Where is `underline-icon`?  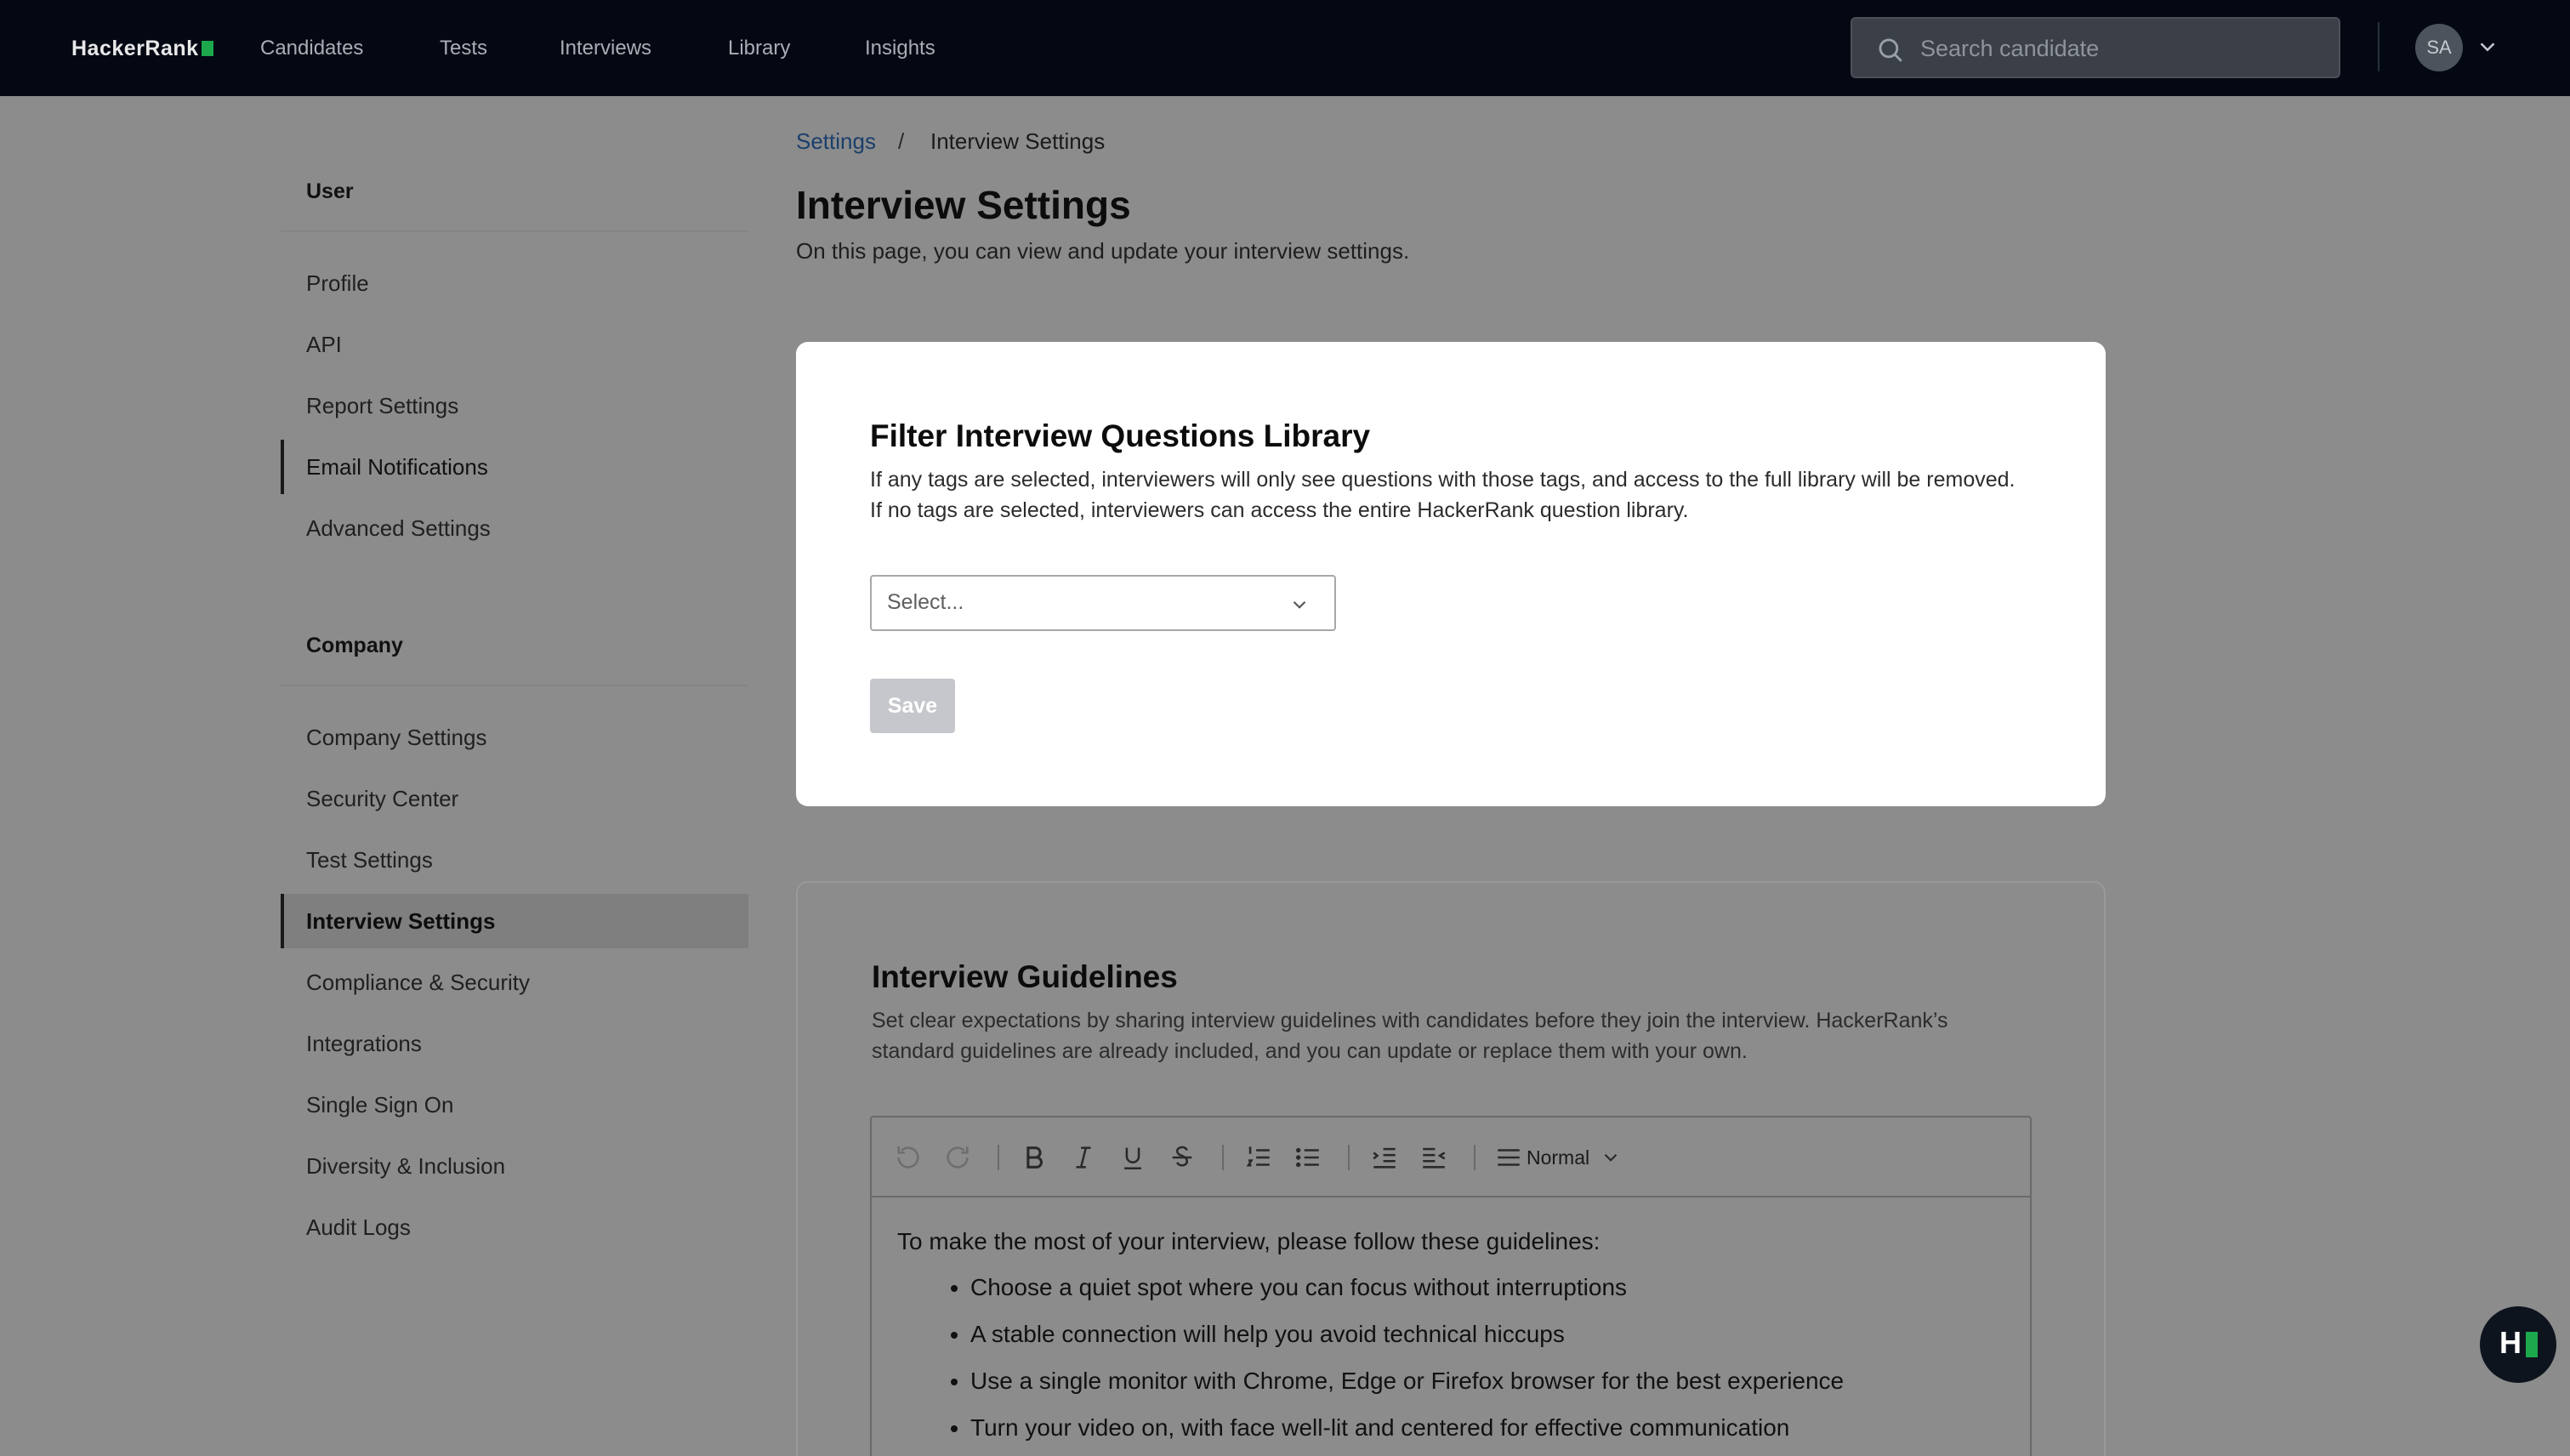 underline-icon is located at coordinates (1132, 1157).